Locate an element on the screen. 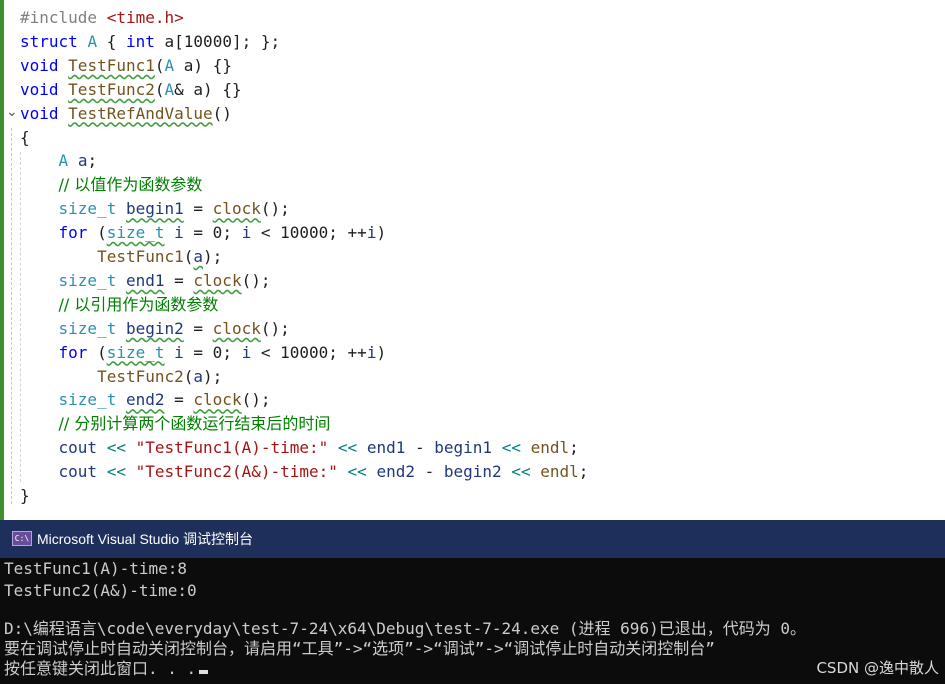 The width and height of the screenshot is (945, 684). code-token: = 0; is located at coordinates (212, 352).